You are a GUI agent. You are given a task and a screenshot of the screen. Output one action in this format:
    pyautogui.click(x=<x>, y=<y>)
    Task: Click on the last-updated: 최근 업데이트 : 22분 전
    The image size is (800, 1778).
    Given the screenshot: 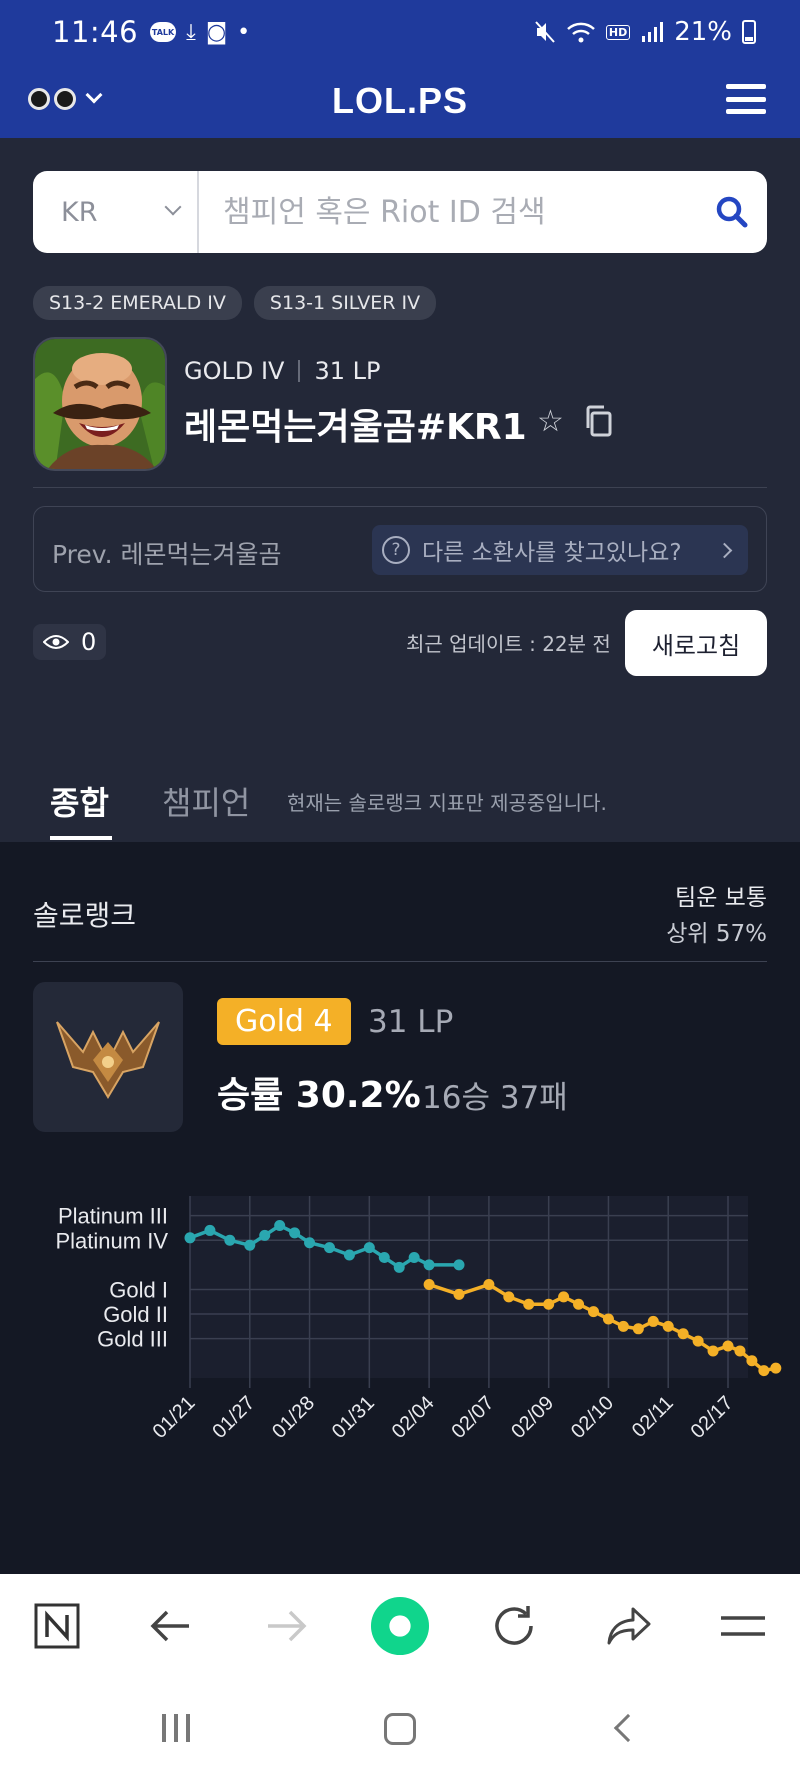 What is the action you would take?
    pyautogui.click(x=508, y=644)
    